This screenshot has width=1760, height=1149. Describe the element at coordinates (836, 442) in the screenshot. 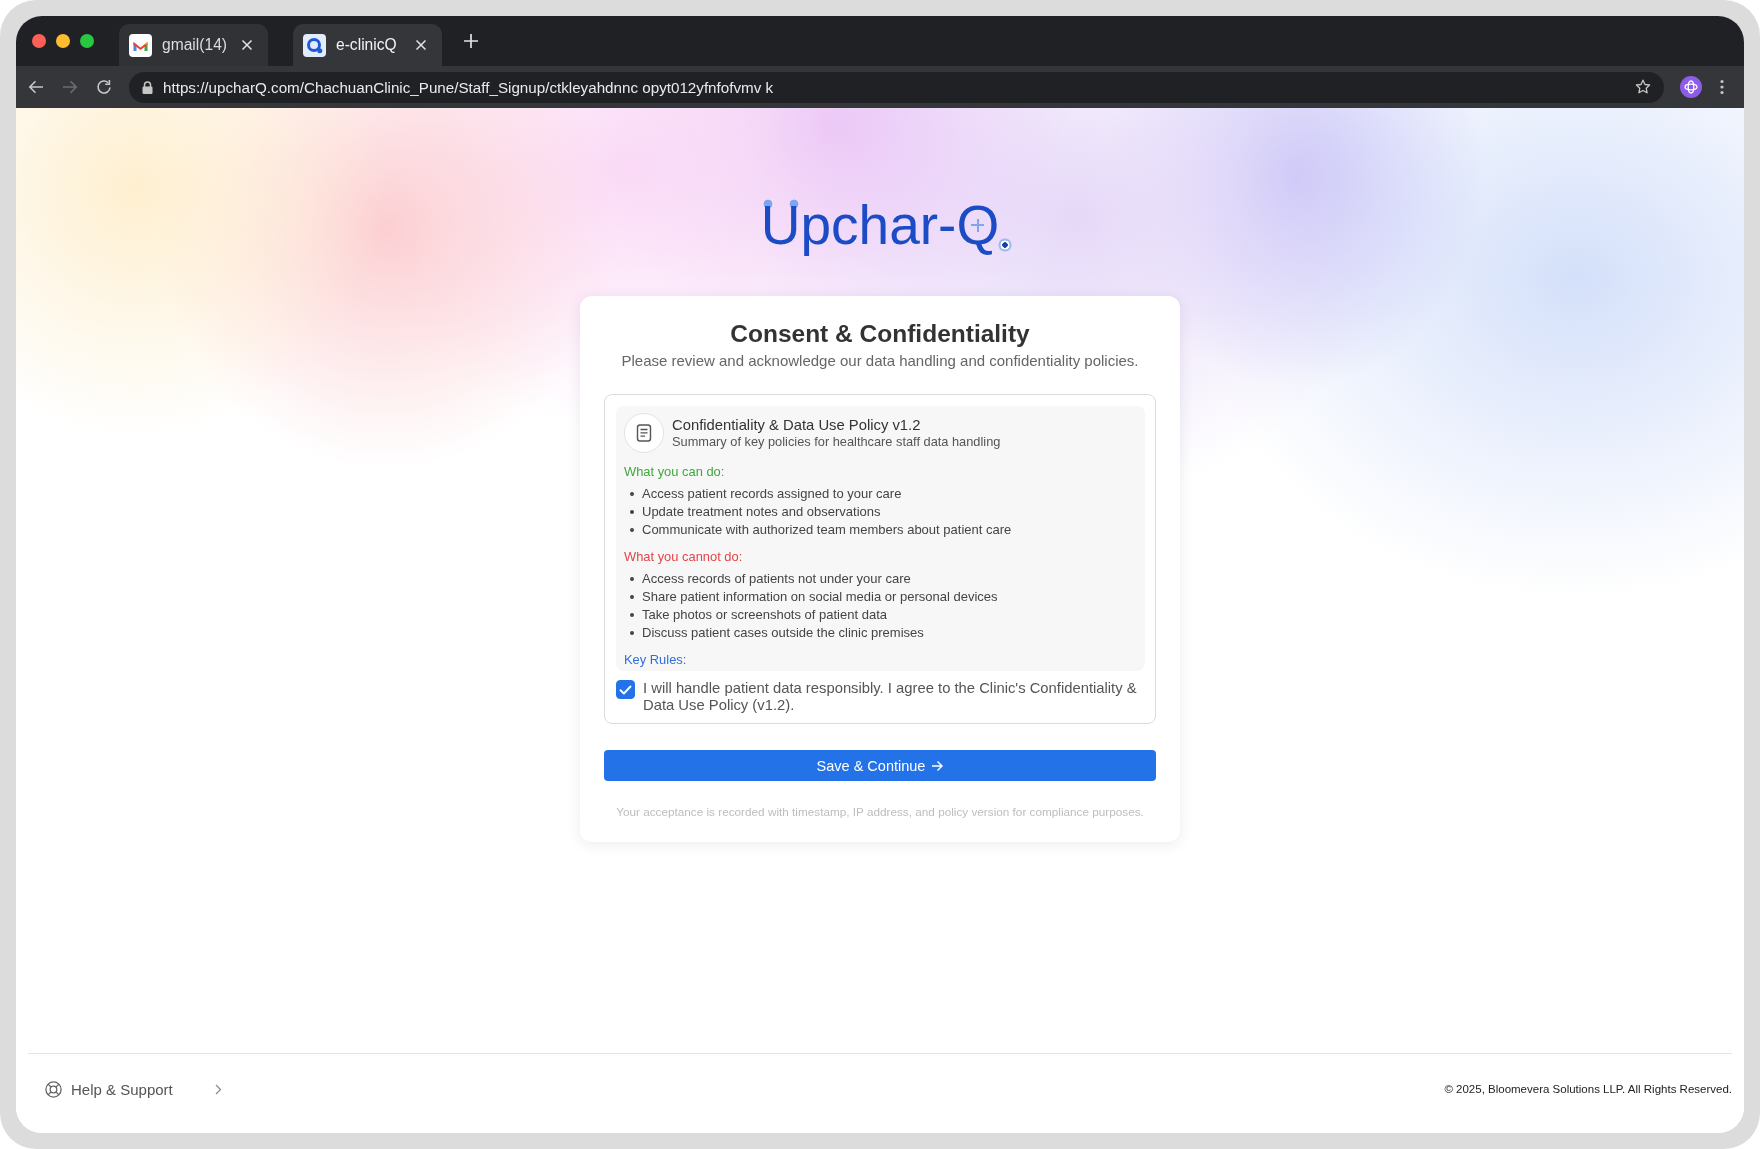

I see `policy-subtitle: Summary of key policies for healthcare staff data handling` at that location.